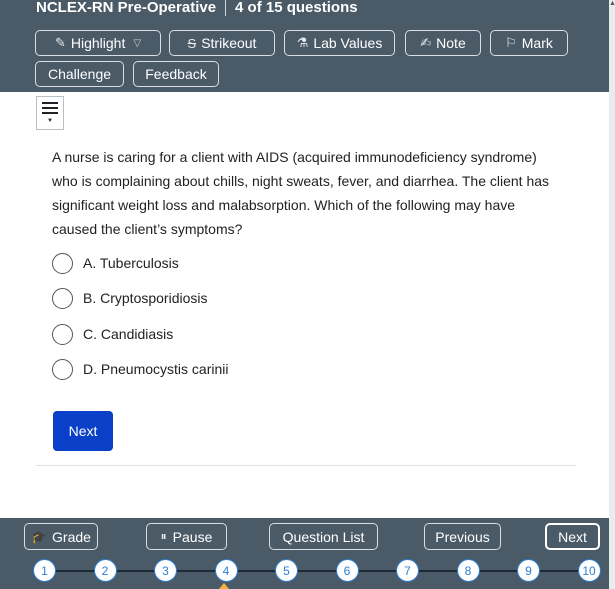  Describe the element at coordinates (348, 43) in the screenshot. I see `lab-values-label: Lab Values` at that location.